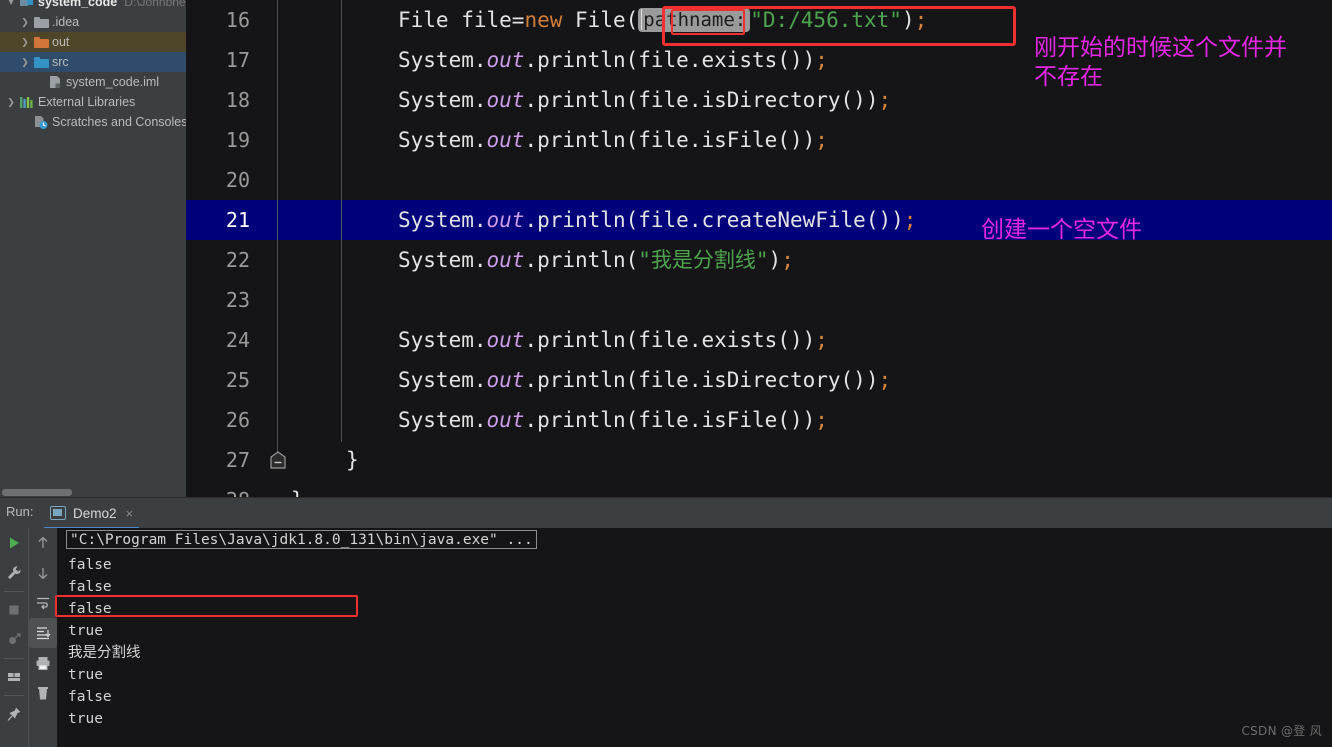 The image size is (1332, 747). What do you see at coordinates (43, 543) in the screenshot?
I see `scroll-up-button` at bounding box center [43, 543].